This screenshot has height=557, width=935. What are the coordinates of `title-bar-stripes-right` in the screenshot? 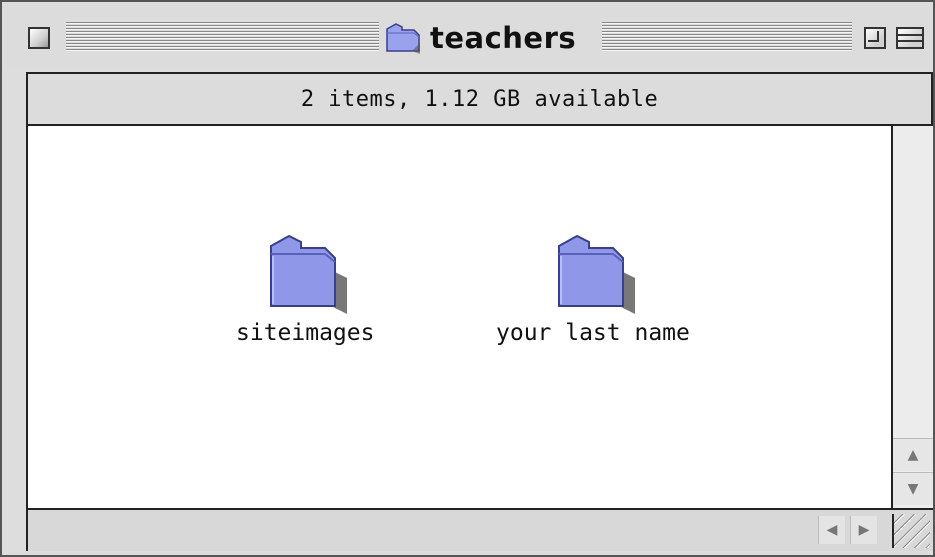 It's located at (727, 37).